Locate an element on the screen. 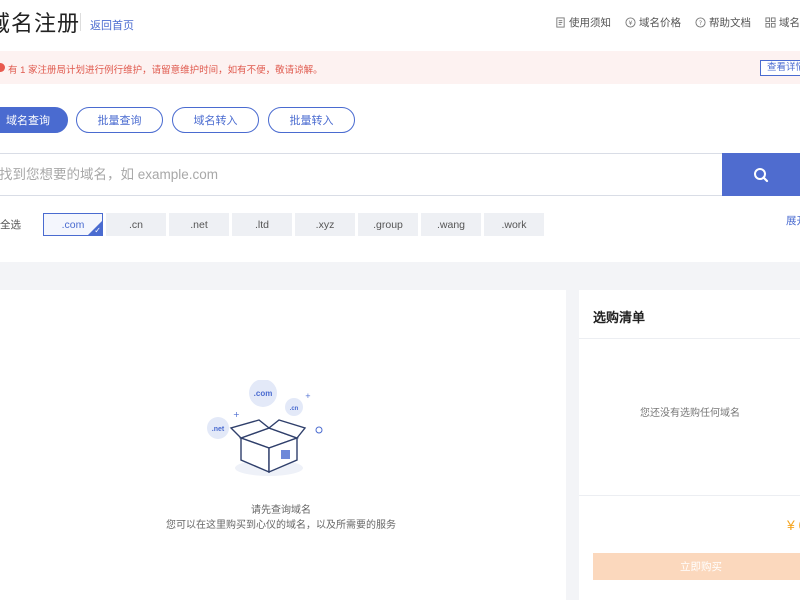 Image resolution: width=800 pixels, height=600 pixels. top-nav: 使用须知 ¥ 域名价格 ? 帮助文档 域名控 is located at coordinates (677, 22).